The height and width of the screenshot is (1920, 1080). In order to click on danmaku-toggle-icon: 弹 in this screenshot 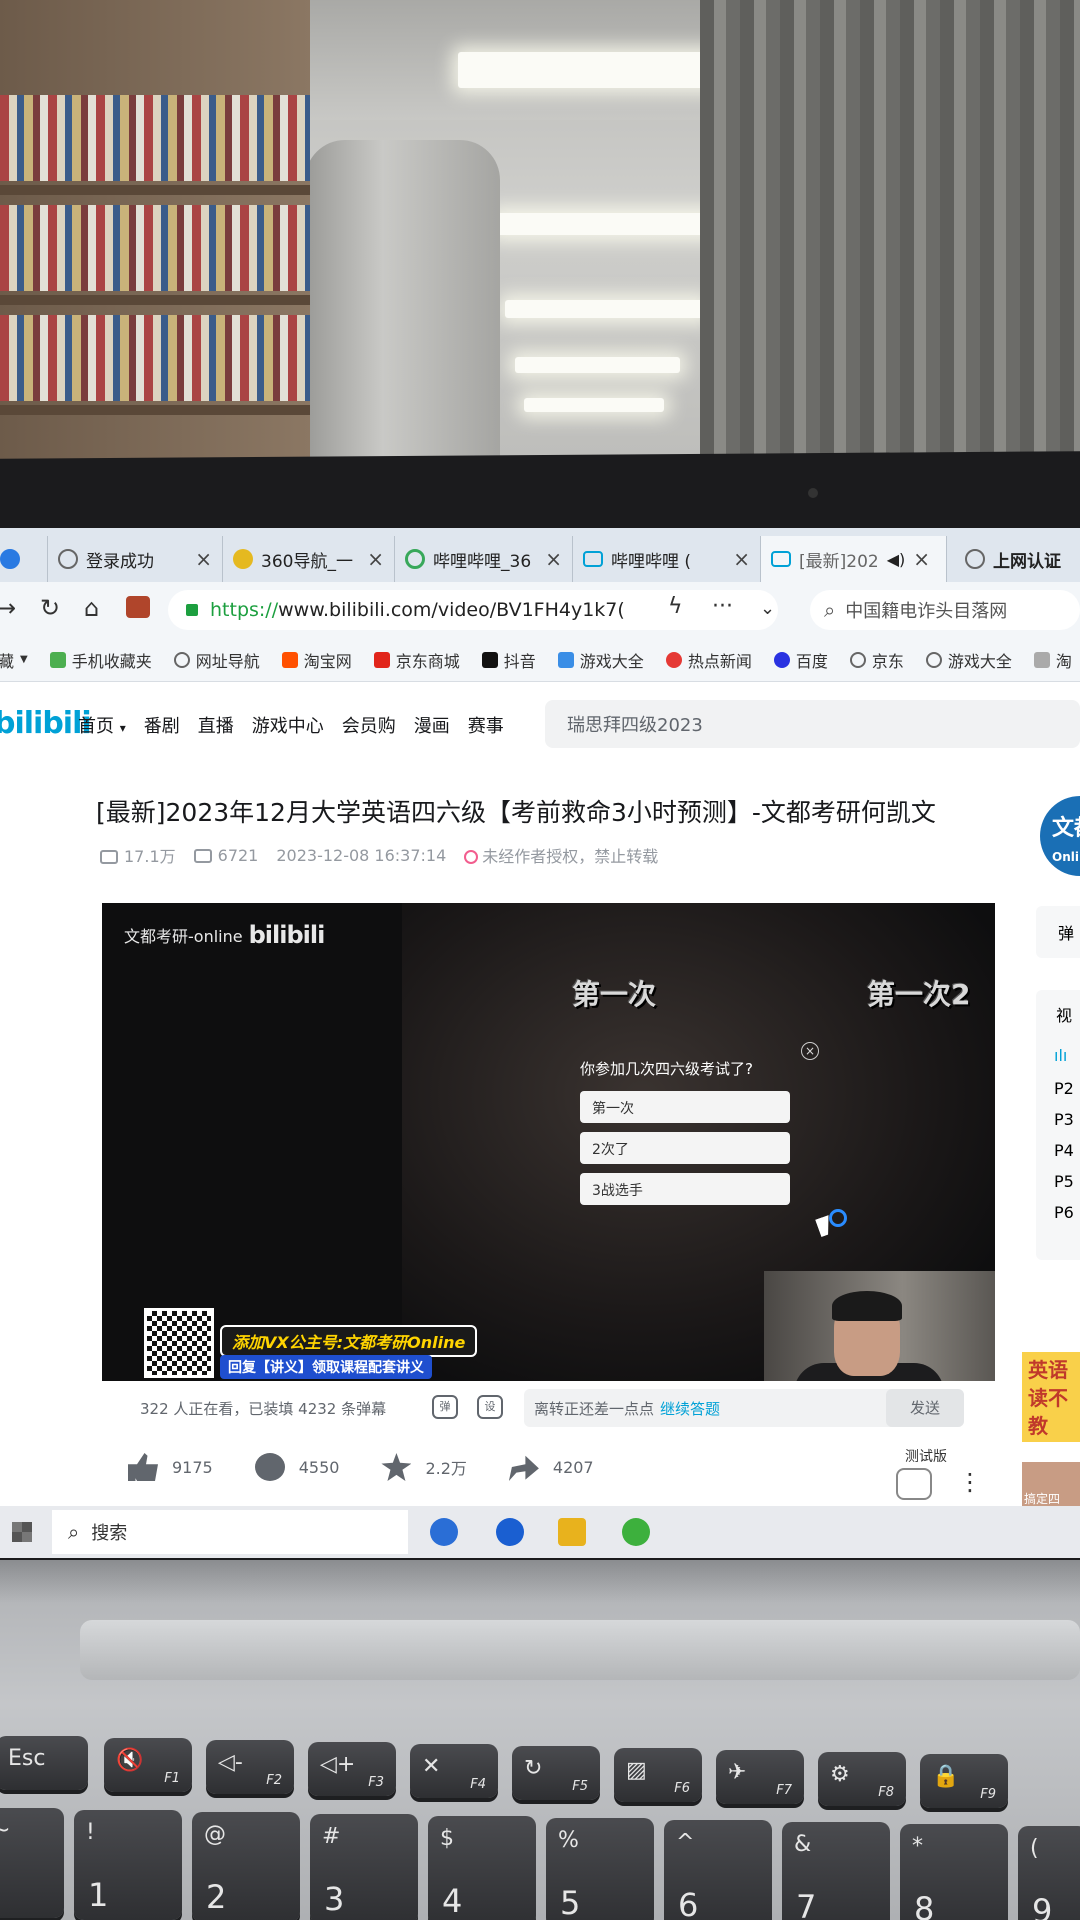, I will do `click(445, 1407)`.